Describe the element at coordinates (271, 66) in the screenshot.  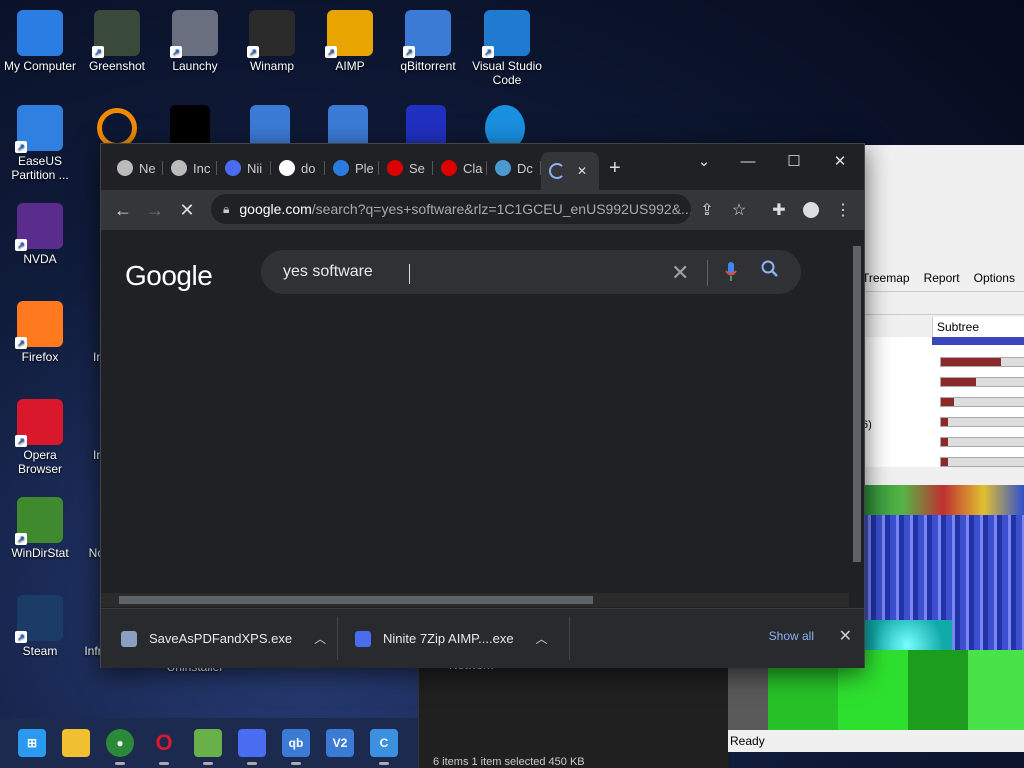
I see `desktop-icon-label: Winamp` at that location.